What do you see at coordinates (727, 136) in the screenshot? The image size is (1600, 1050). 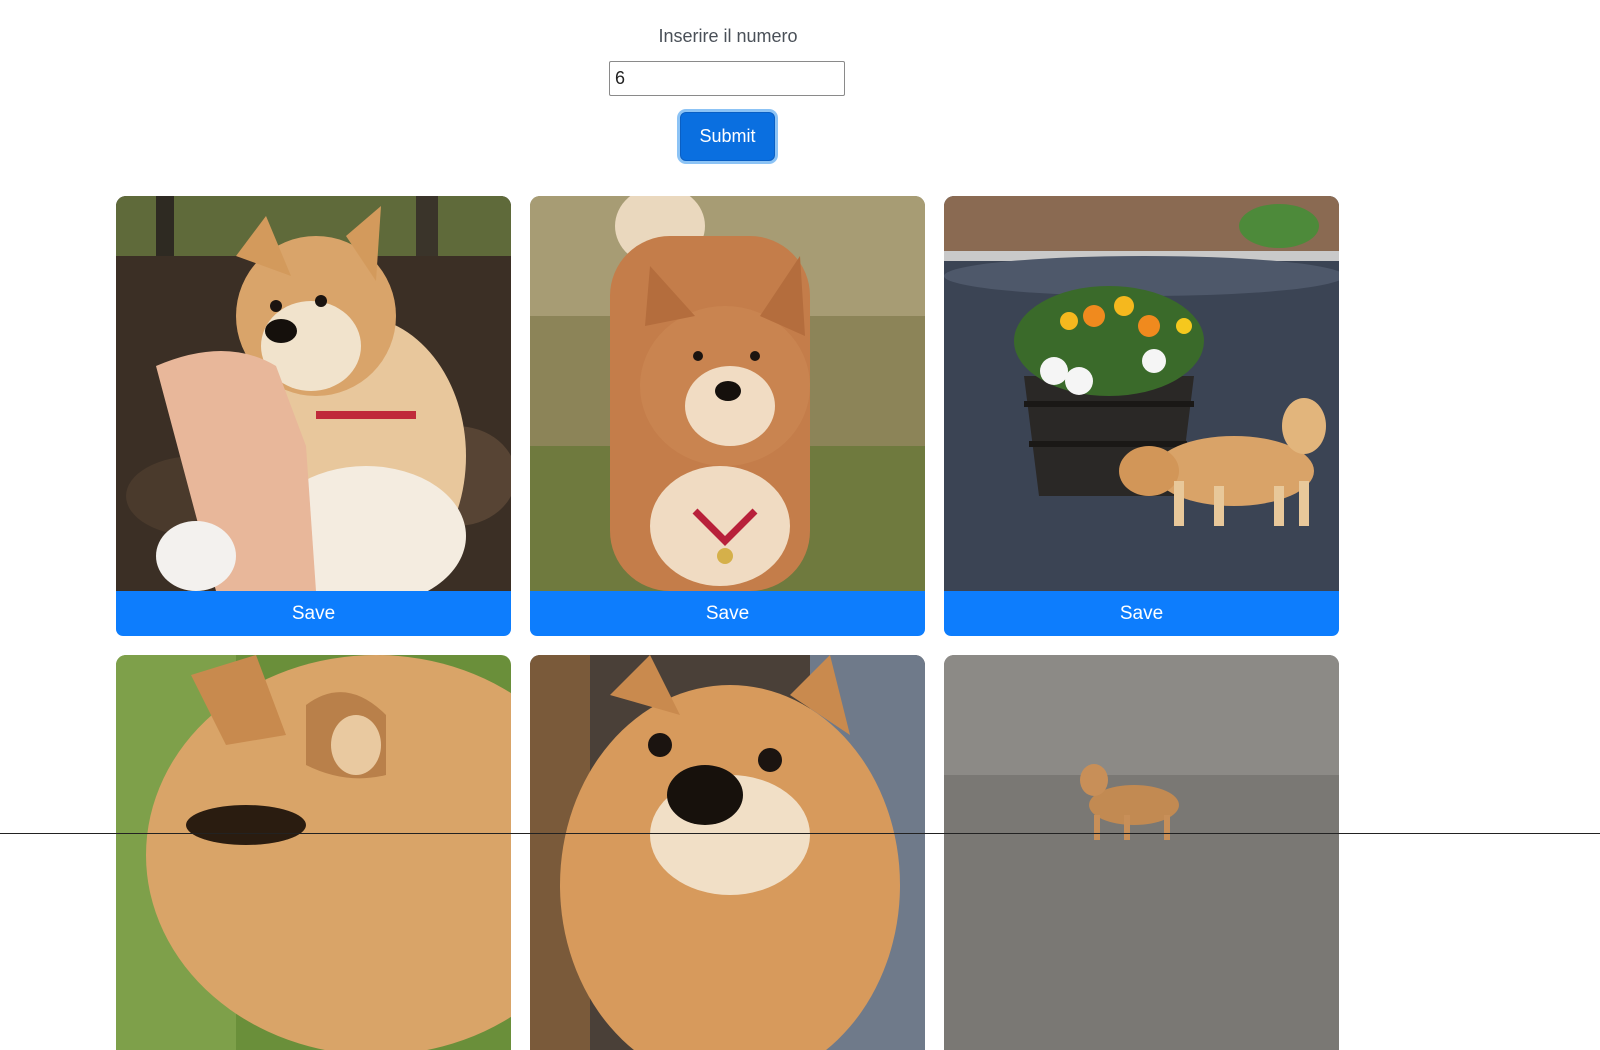 I see `submit-button: Submit` at bounding box center [727, 136].